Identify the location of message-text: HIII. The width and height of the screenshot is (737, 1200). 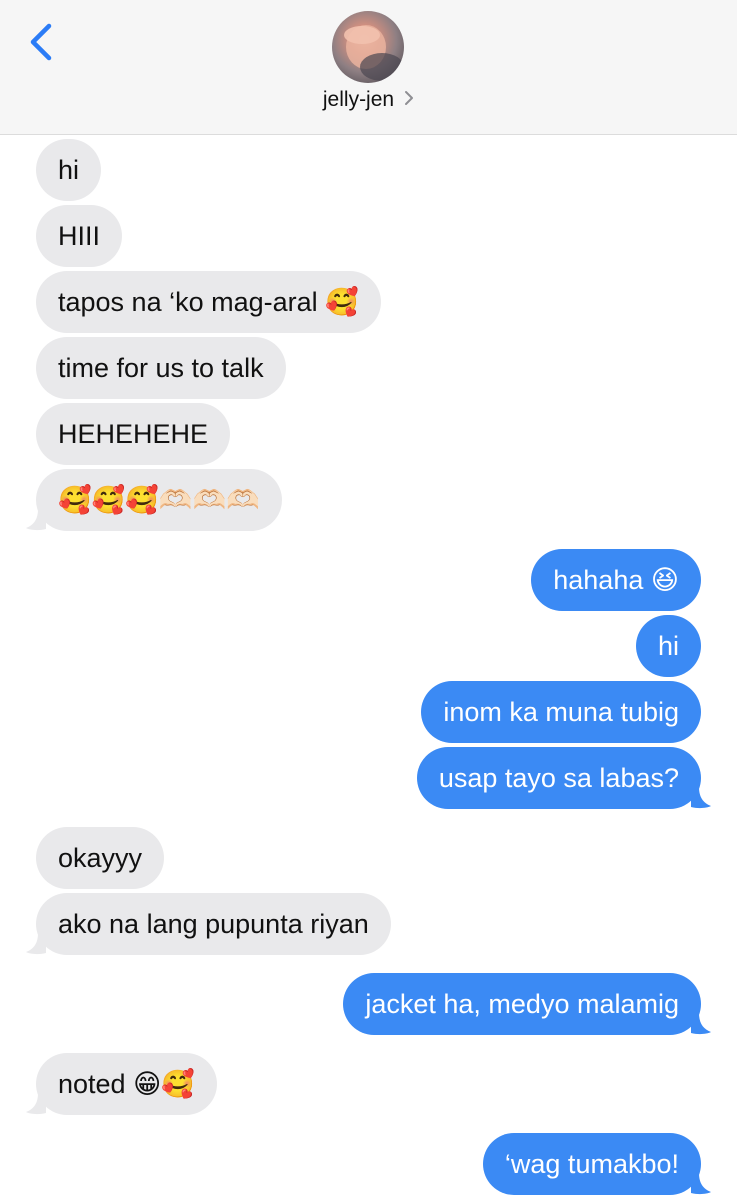
(79, 236).